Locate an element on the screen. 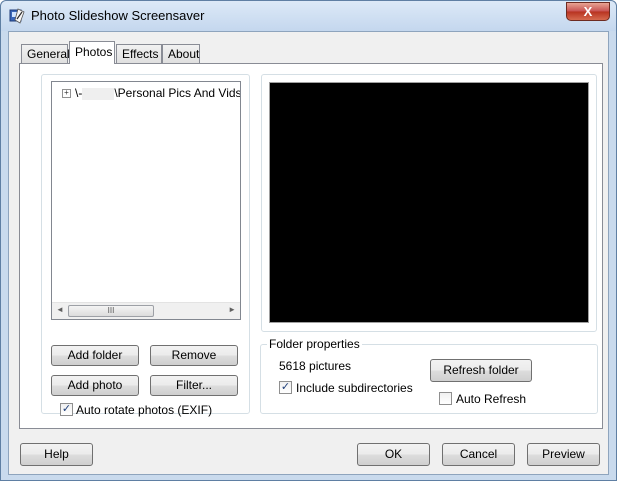 The height and width of the screenshot is (483, 619). slideshow-app-icon is located at coordinates (17, 16).